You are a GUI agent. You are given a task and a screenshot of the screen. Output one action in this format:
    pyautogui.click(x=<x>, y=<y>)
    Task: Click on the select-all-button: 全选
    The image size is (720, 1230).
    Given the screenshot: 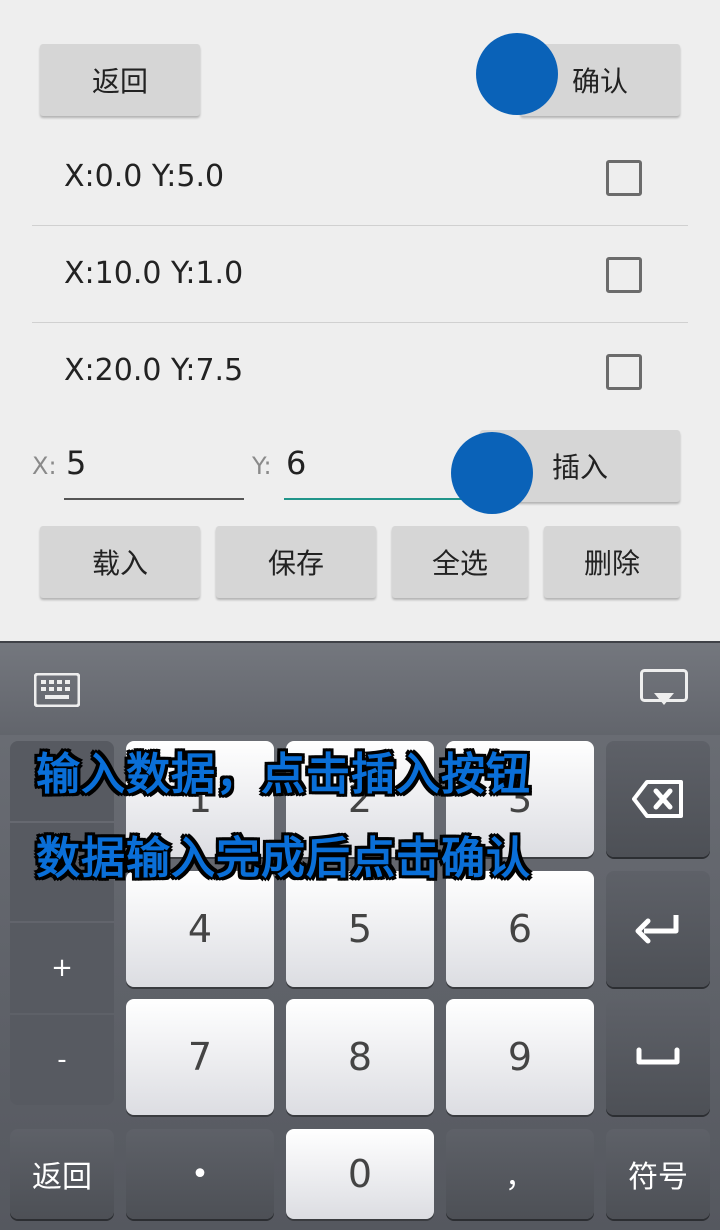 What is the action you would take?
    pyautogui.click(x=460, y=562)
    